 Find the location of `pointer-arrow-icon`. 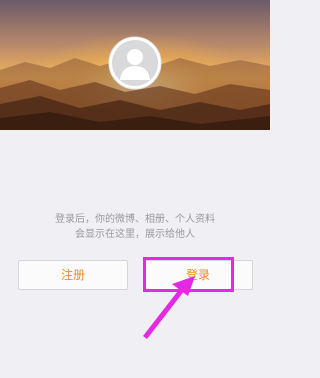

pointer-arrow-icon is located at coordinates (169, 307).